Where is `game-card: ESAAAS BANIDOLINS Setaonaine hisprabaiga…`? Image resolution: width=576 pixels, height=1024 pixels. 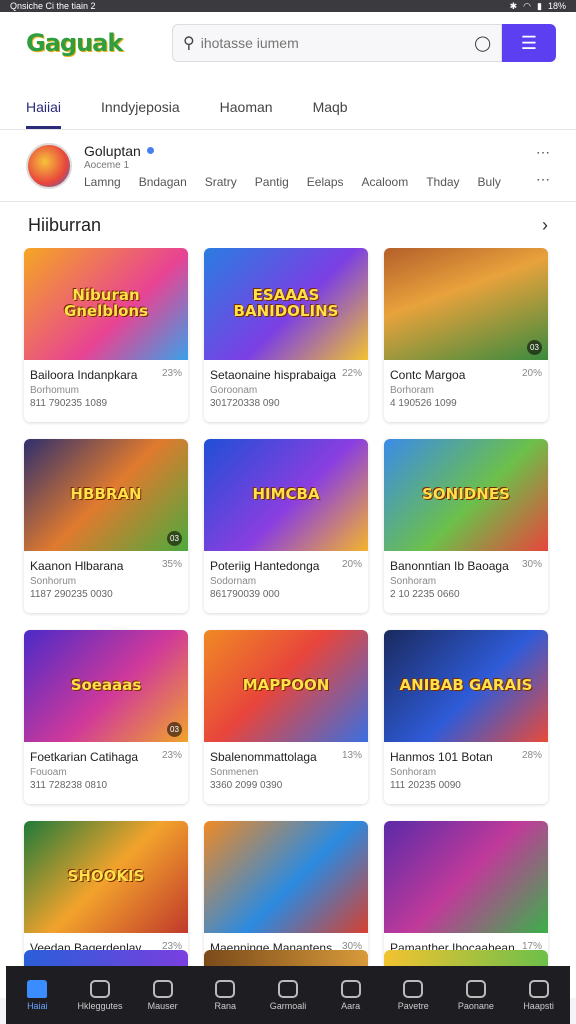 game-card: ESAAAS BANIDOLINS Setaonaine hisprabaiga… is located at coordinates (286, 335).